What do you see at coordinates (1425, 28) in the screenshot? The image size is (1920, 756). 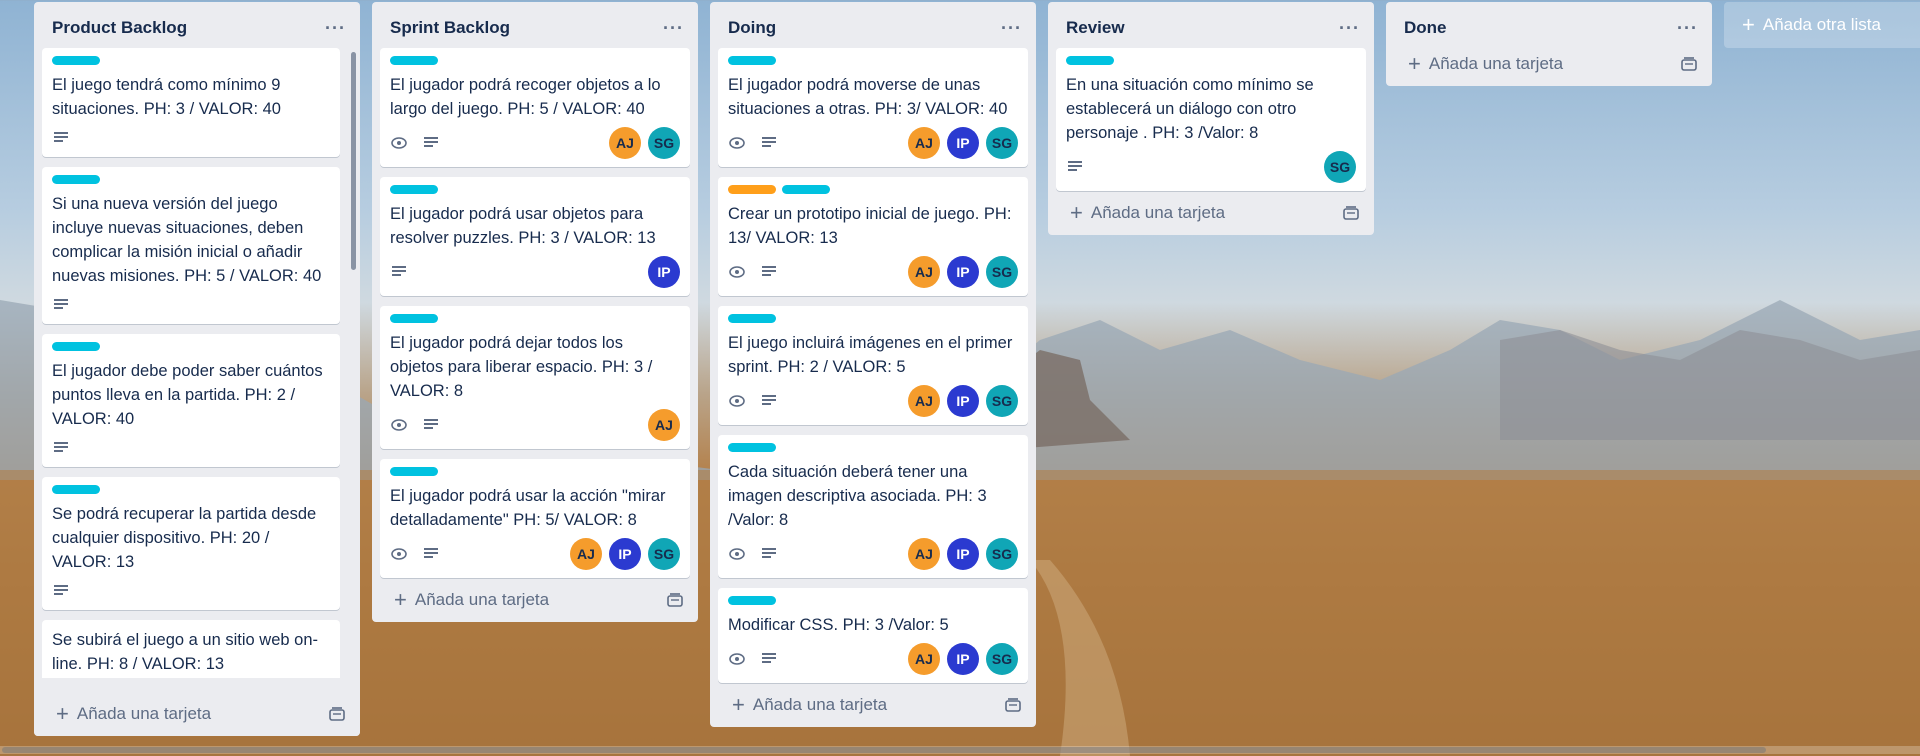 I see `list-title: Done` at bounding box center [1425, 28].